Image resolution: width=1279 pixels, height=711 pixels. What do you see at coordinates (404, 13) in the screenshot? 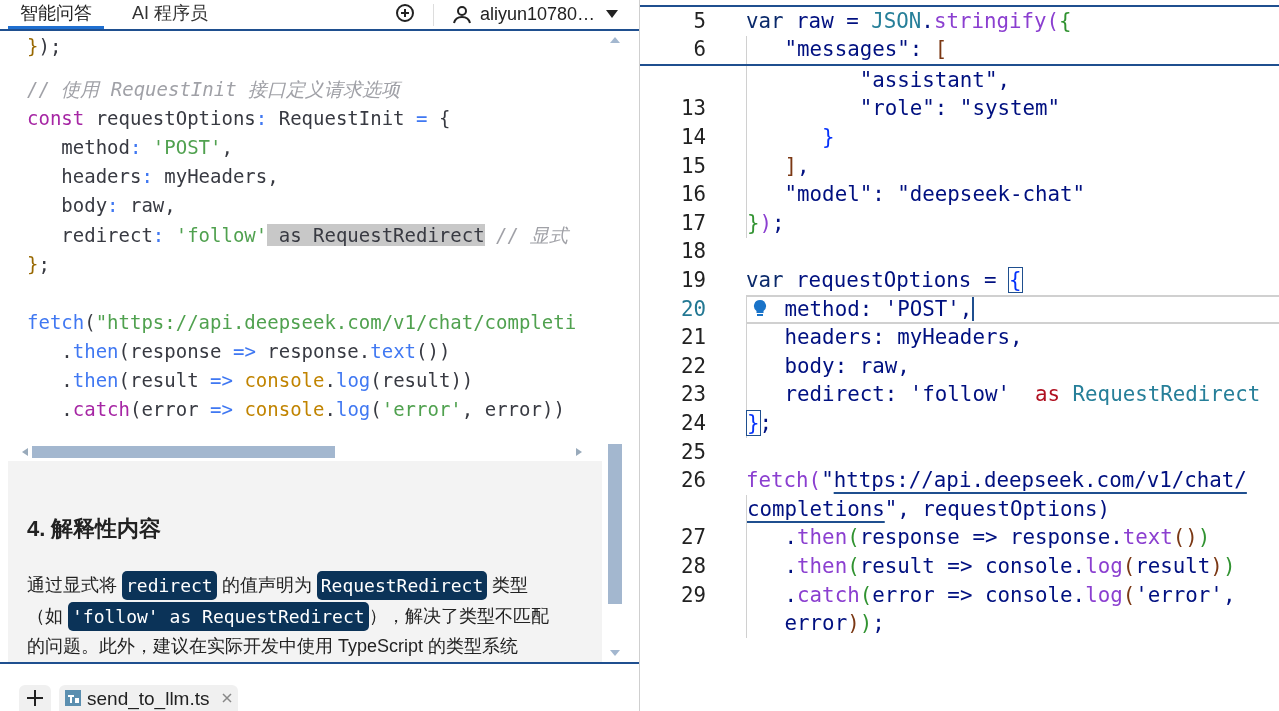
I see `add-icon` at bounding box center [404, 13].